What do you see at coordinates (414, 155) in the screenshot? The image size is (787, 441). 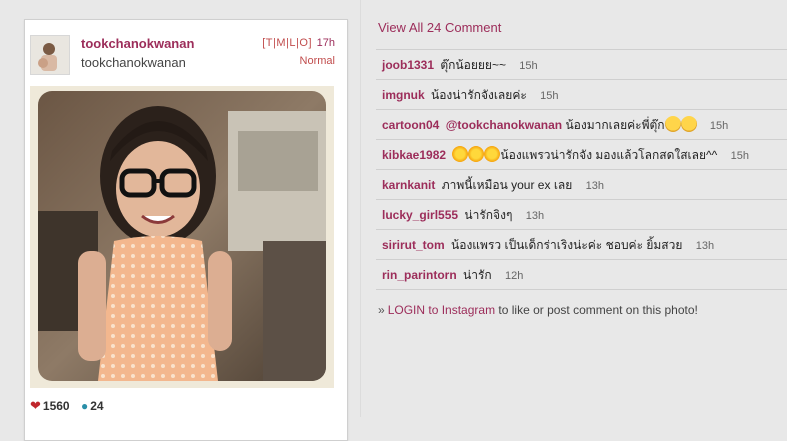 I see `comment-username: kibkae1982` at bounding box center [414, 155].